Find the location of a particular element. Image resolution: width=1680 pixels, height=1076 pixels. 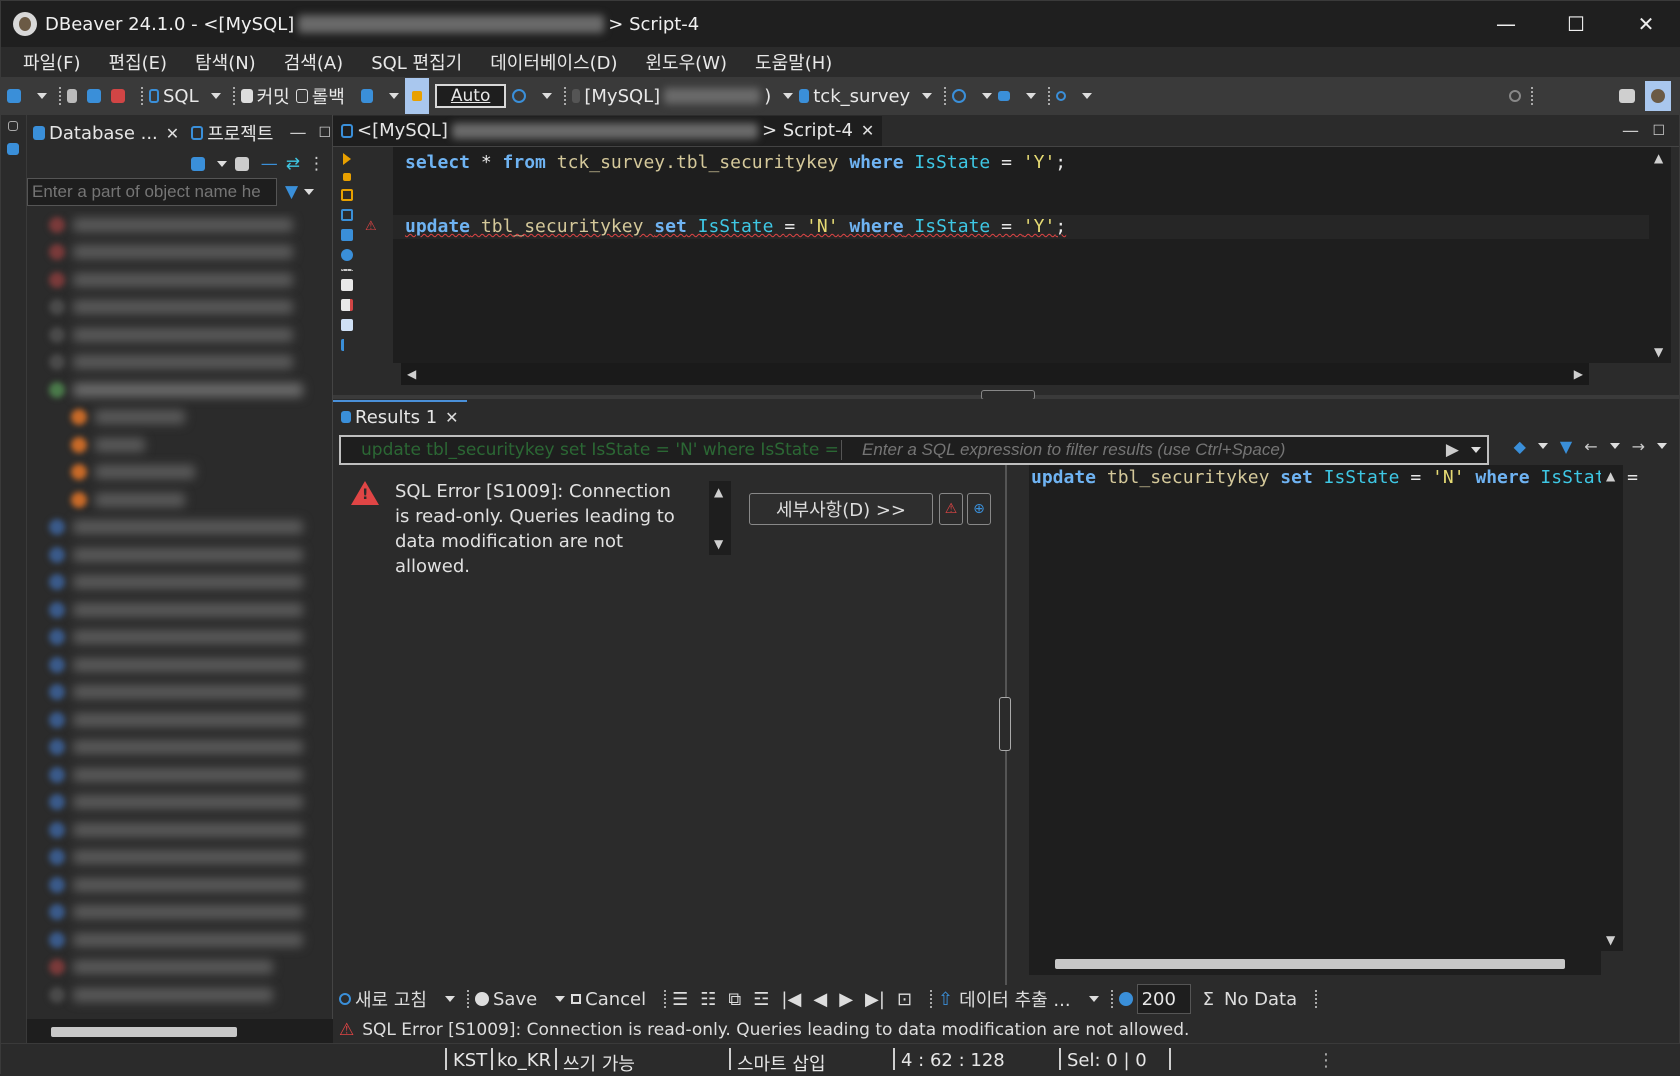

insert-mode-status: 스마트 삽입 is located at coordinates (781, 1063).